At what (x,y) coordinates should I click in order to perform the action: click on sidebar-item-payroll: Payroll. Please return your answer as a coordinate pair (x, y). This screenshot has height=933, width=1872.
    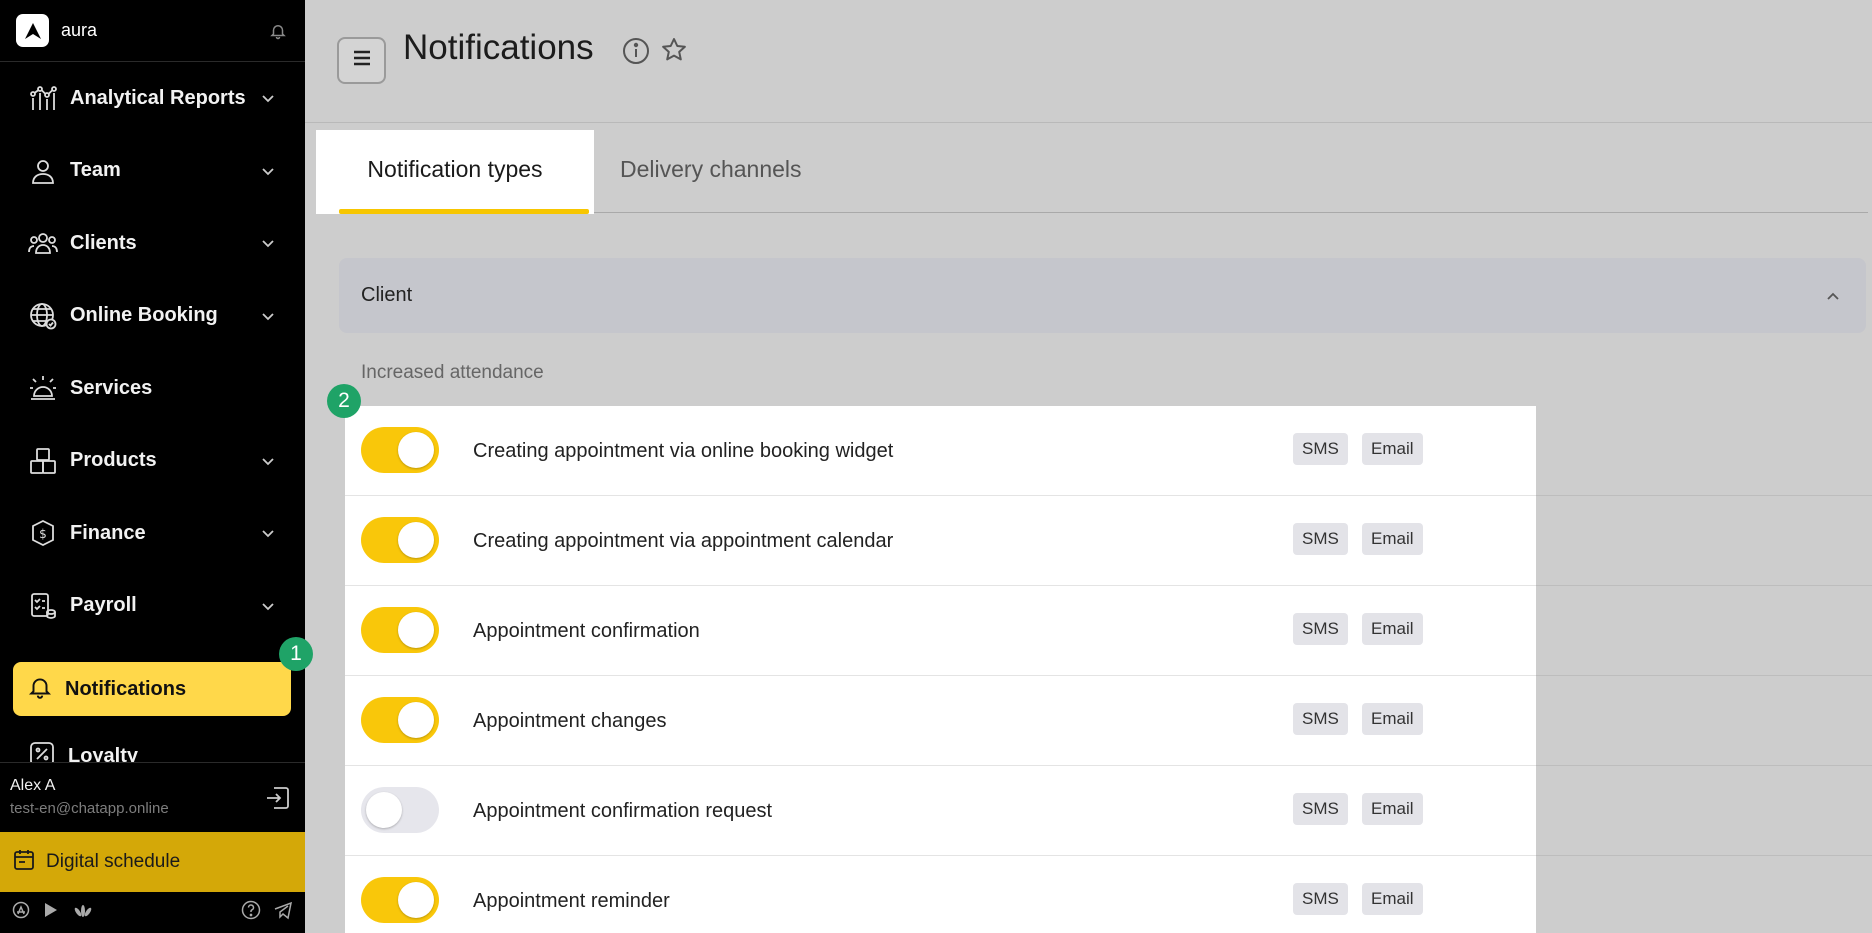
    Looking at the image, I should click on (152, 606).